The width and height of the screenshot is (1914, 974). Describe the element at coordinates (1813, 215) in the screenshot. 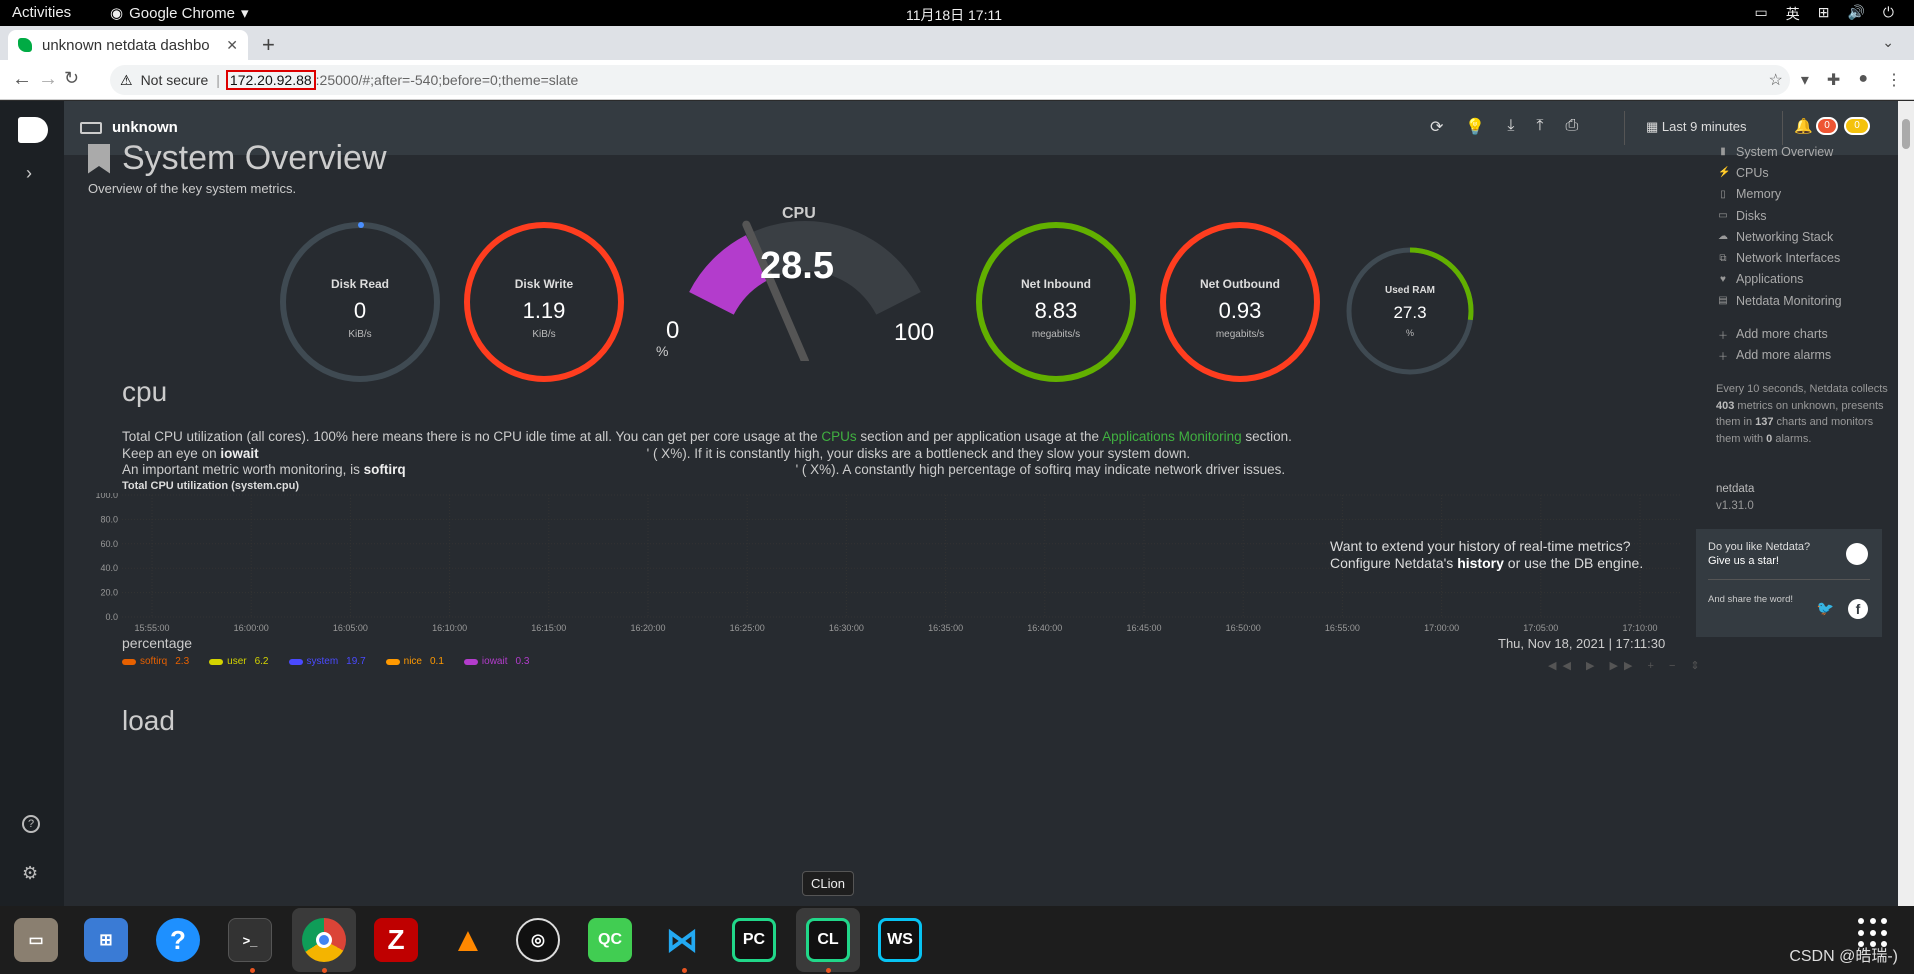

I see `nav-item: ▭ Disks` at that location.